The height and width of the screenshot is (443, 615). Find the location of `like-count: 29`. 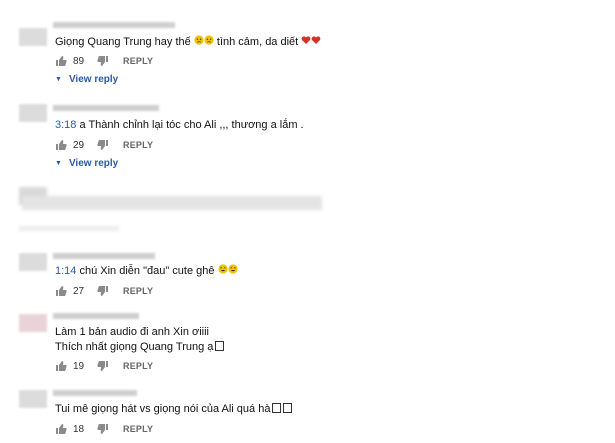

like-count: 29 is located at coordinates (79, 145).